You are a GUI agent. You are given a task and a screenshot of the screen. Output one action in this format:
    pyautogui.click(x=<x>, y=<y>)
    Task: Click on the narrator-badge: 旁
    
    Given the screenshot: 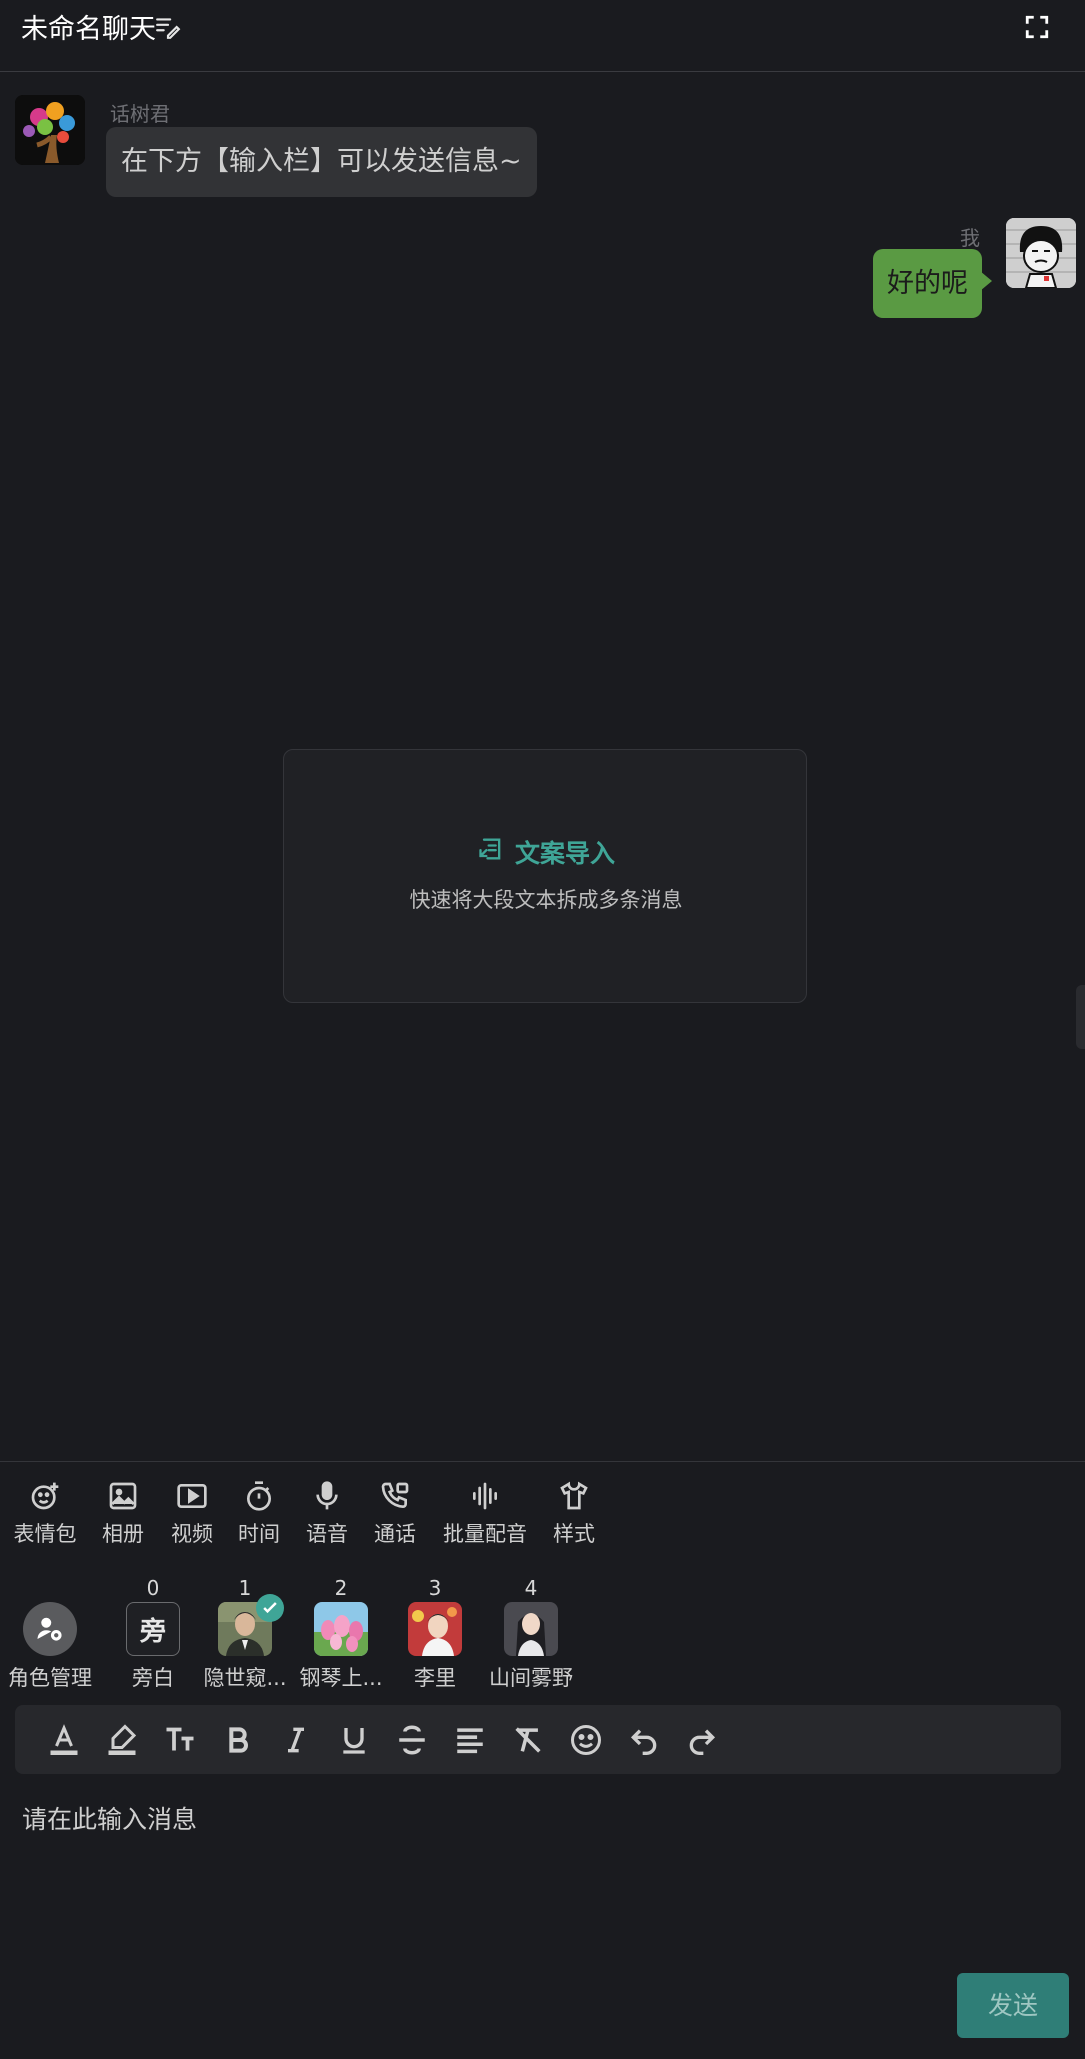 What is the action you would take?
    pyautogui.click(x=153, y=1629)
    